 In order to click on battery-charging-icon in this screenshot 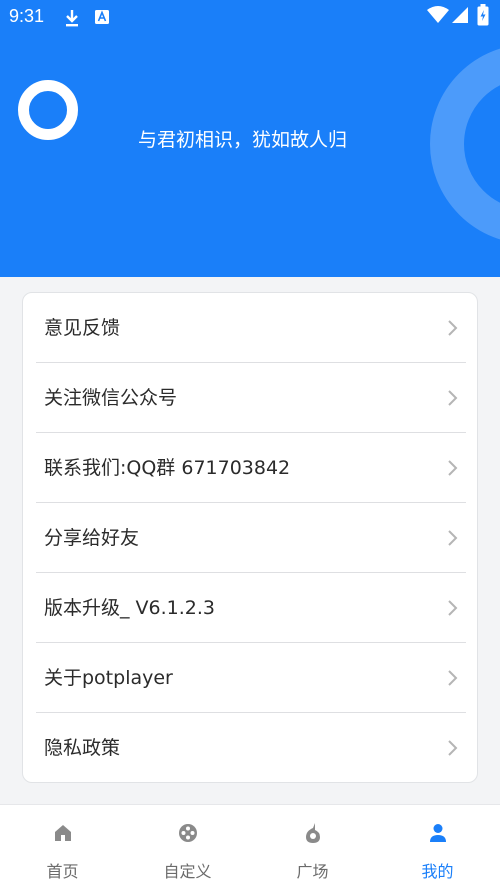, I will do `click(483, 15)`.